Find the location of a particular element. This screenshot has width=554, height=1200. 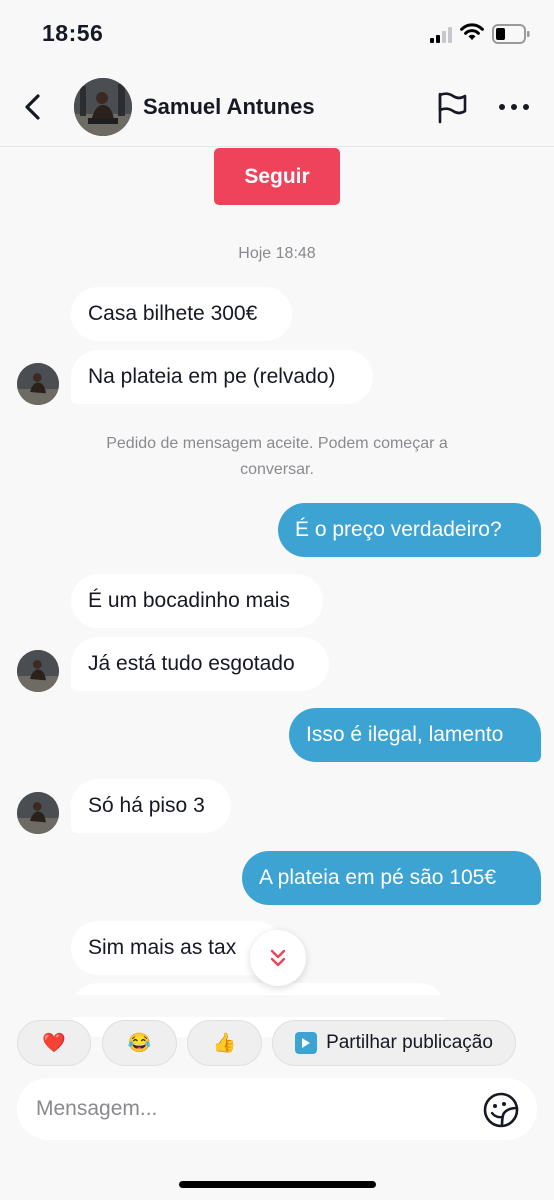

quick-reactions-bar: ❤️ 😂 👍 Partilhar publicação is located at coordinates (277, 1044).